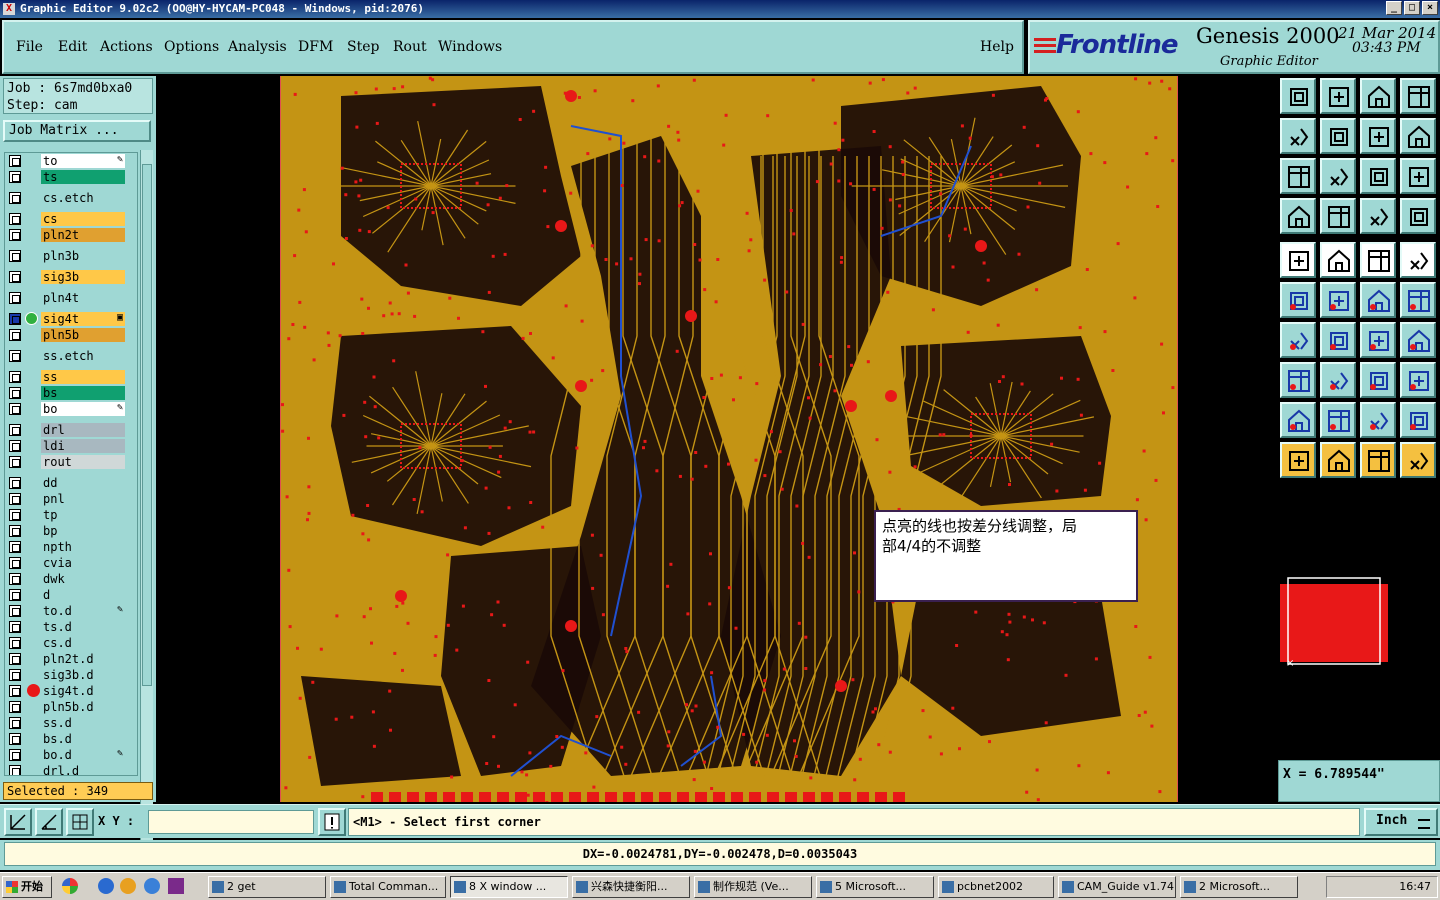 This screenshot has height=900, width=1440. Describe the element at coordinates (1338, 460) in the screenshot. I see `select-button` at that location.